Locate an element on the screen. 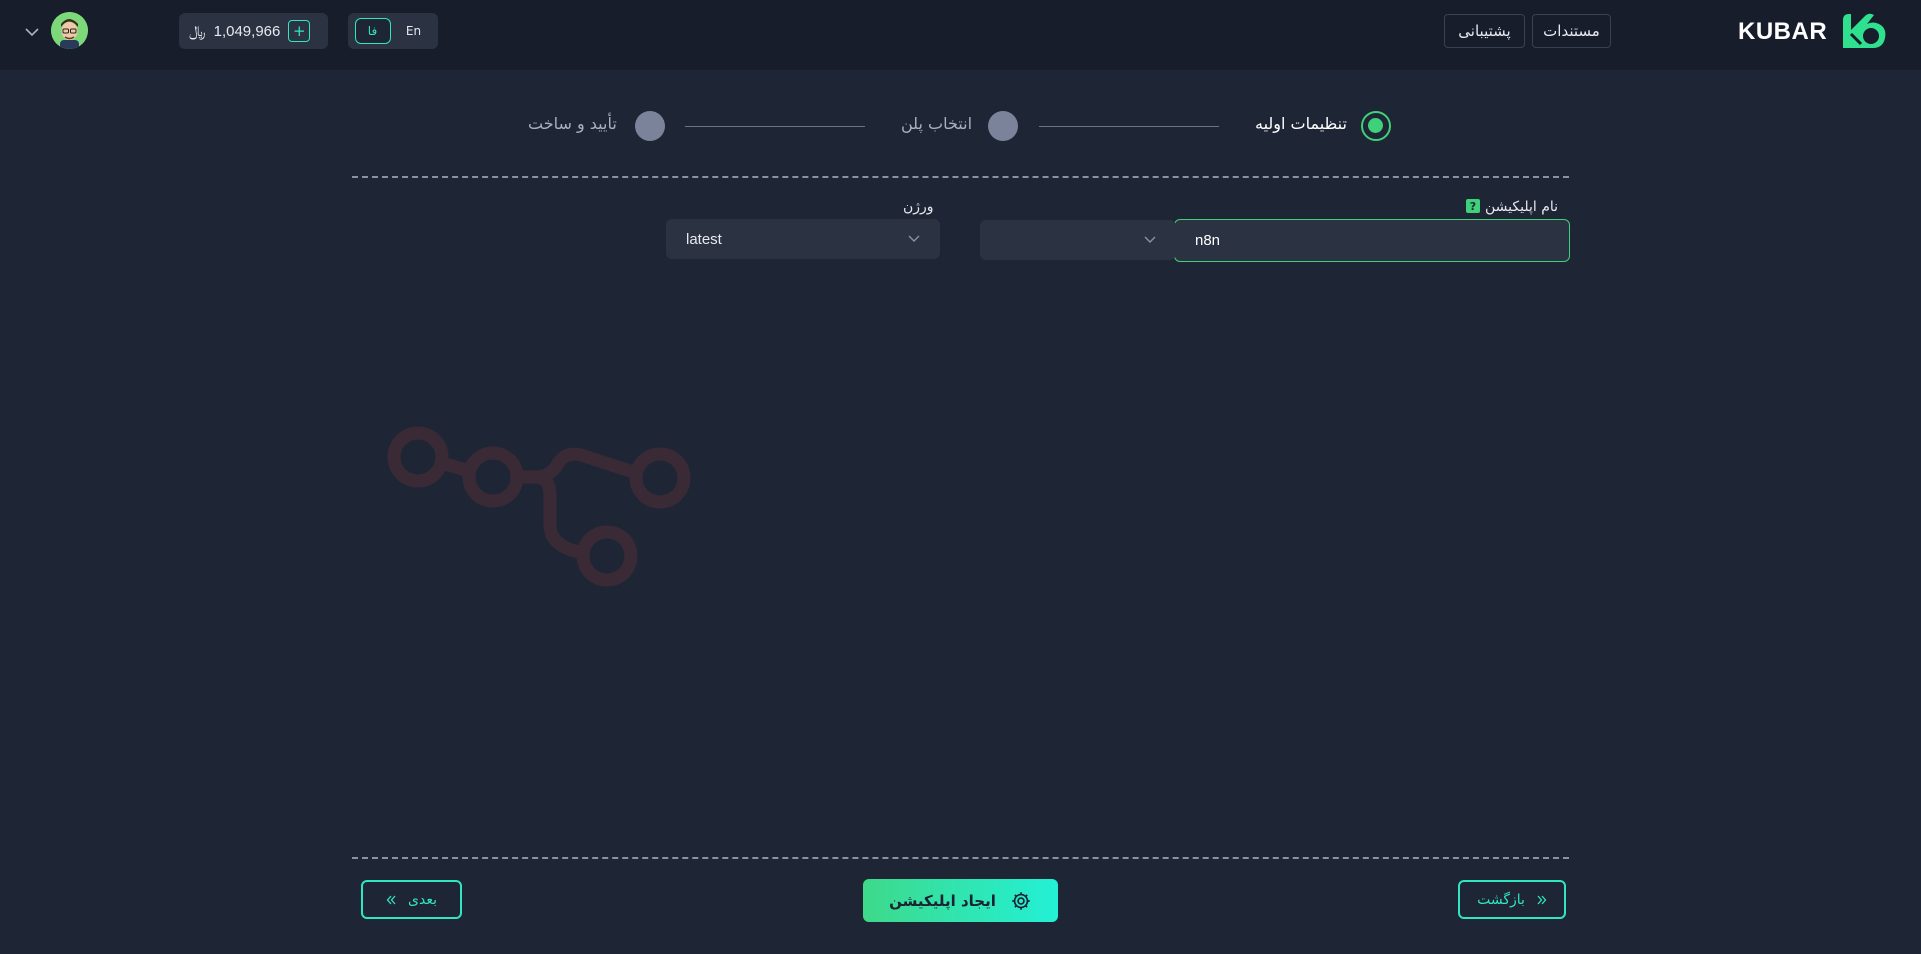 The height and width of the screenshot is (954, 1921). app-name-input is located at coordinates (1372, 240).